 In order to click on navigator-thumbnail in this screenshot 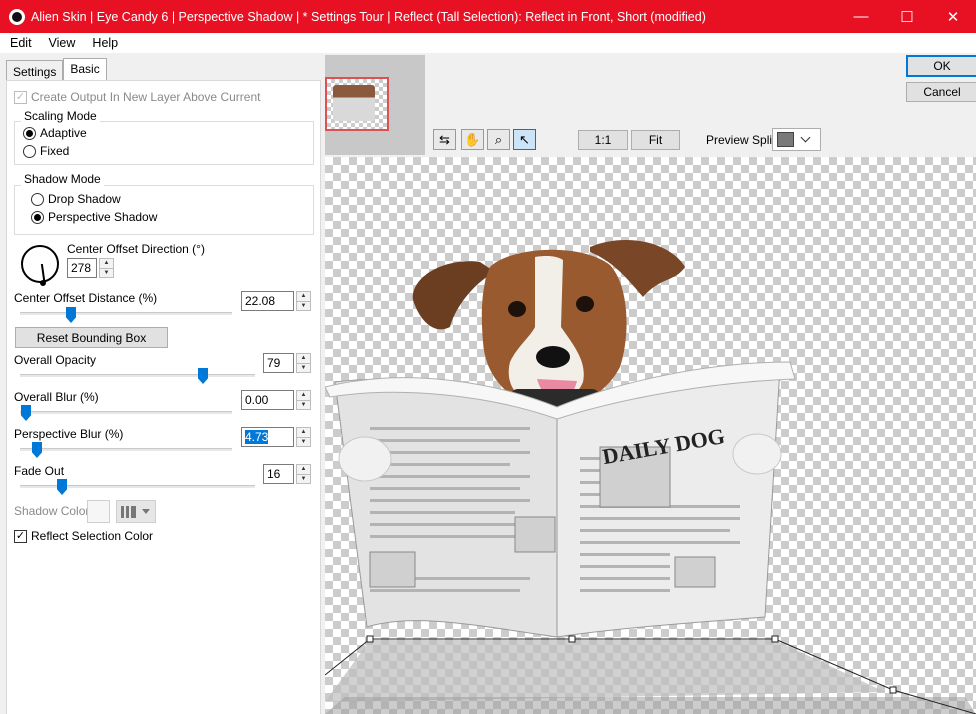, I will do `click(357, 104)`.